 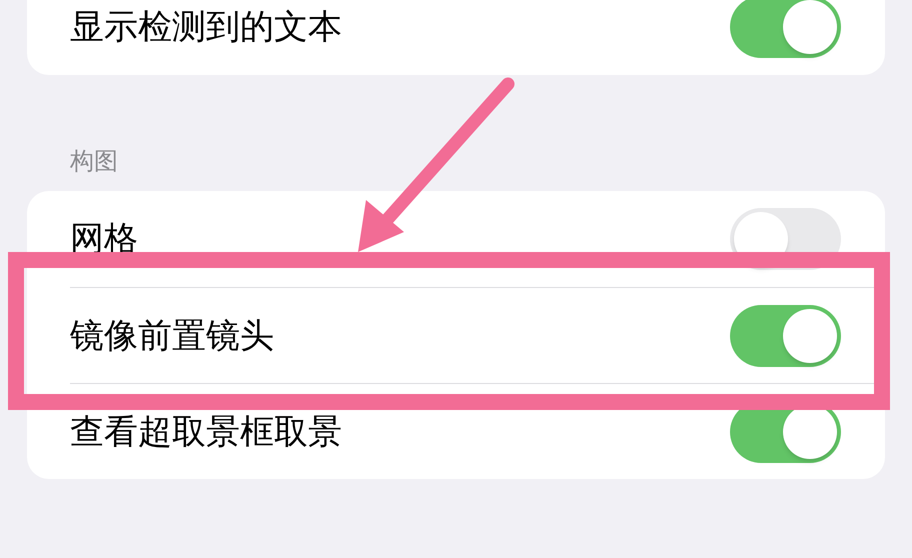 I want to click on section-header: 构图, so click(x=94, y=161).